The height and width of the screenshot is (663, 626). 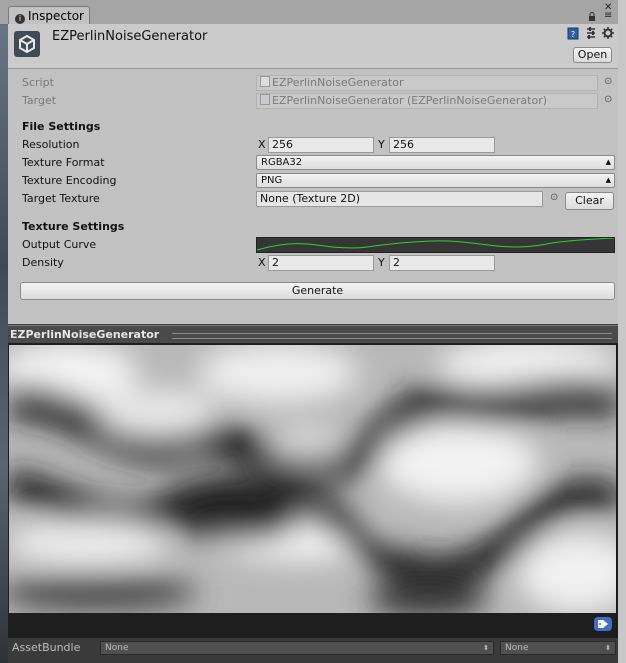 What do you see at coordinates (46, 647) in the screenshot?
I see `asset-bundle-label: AssetBundle` at bounding box center [46, 647].